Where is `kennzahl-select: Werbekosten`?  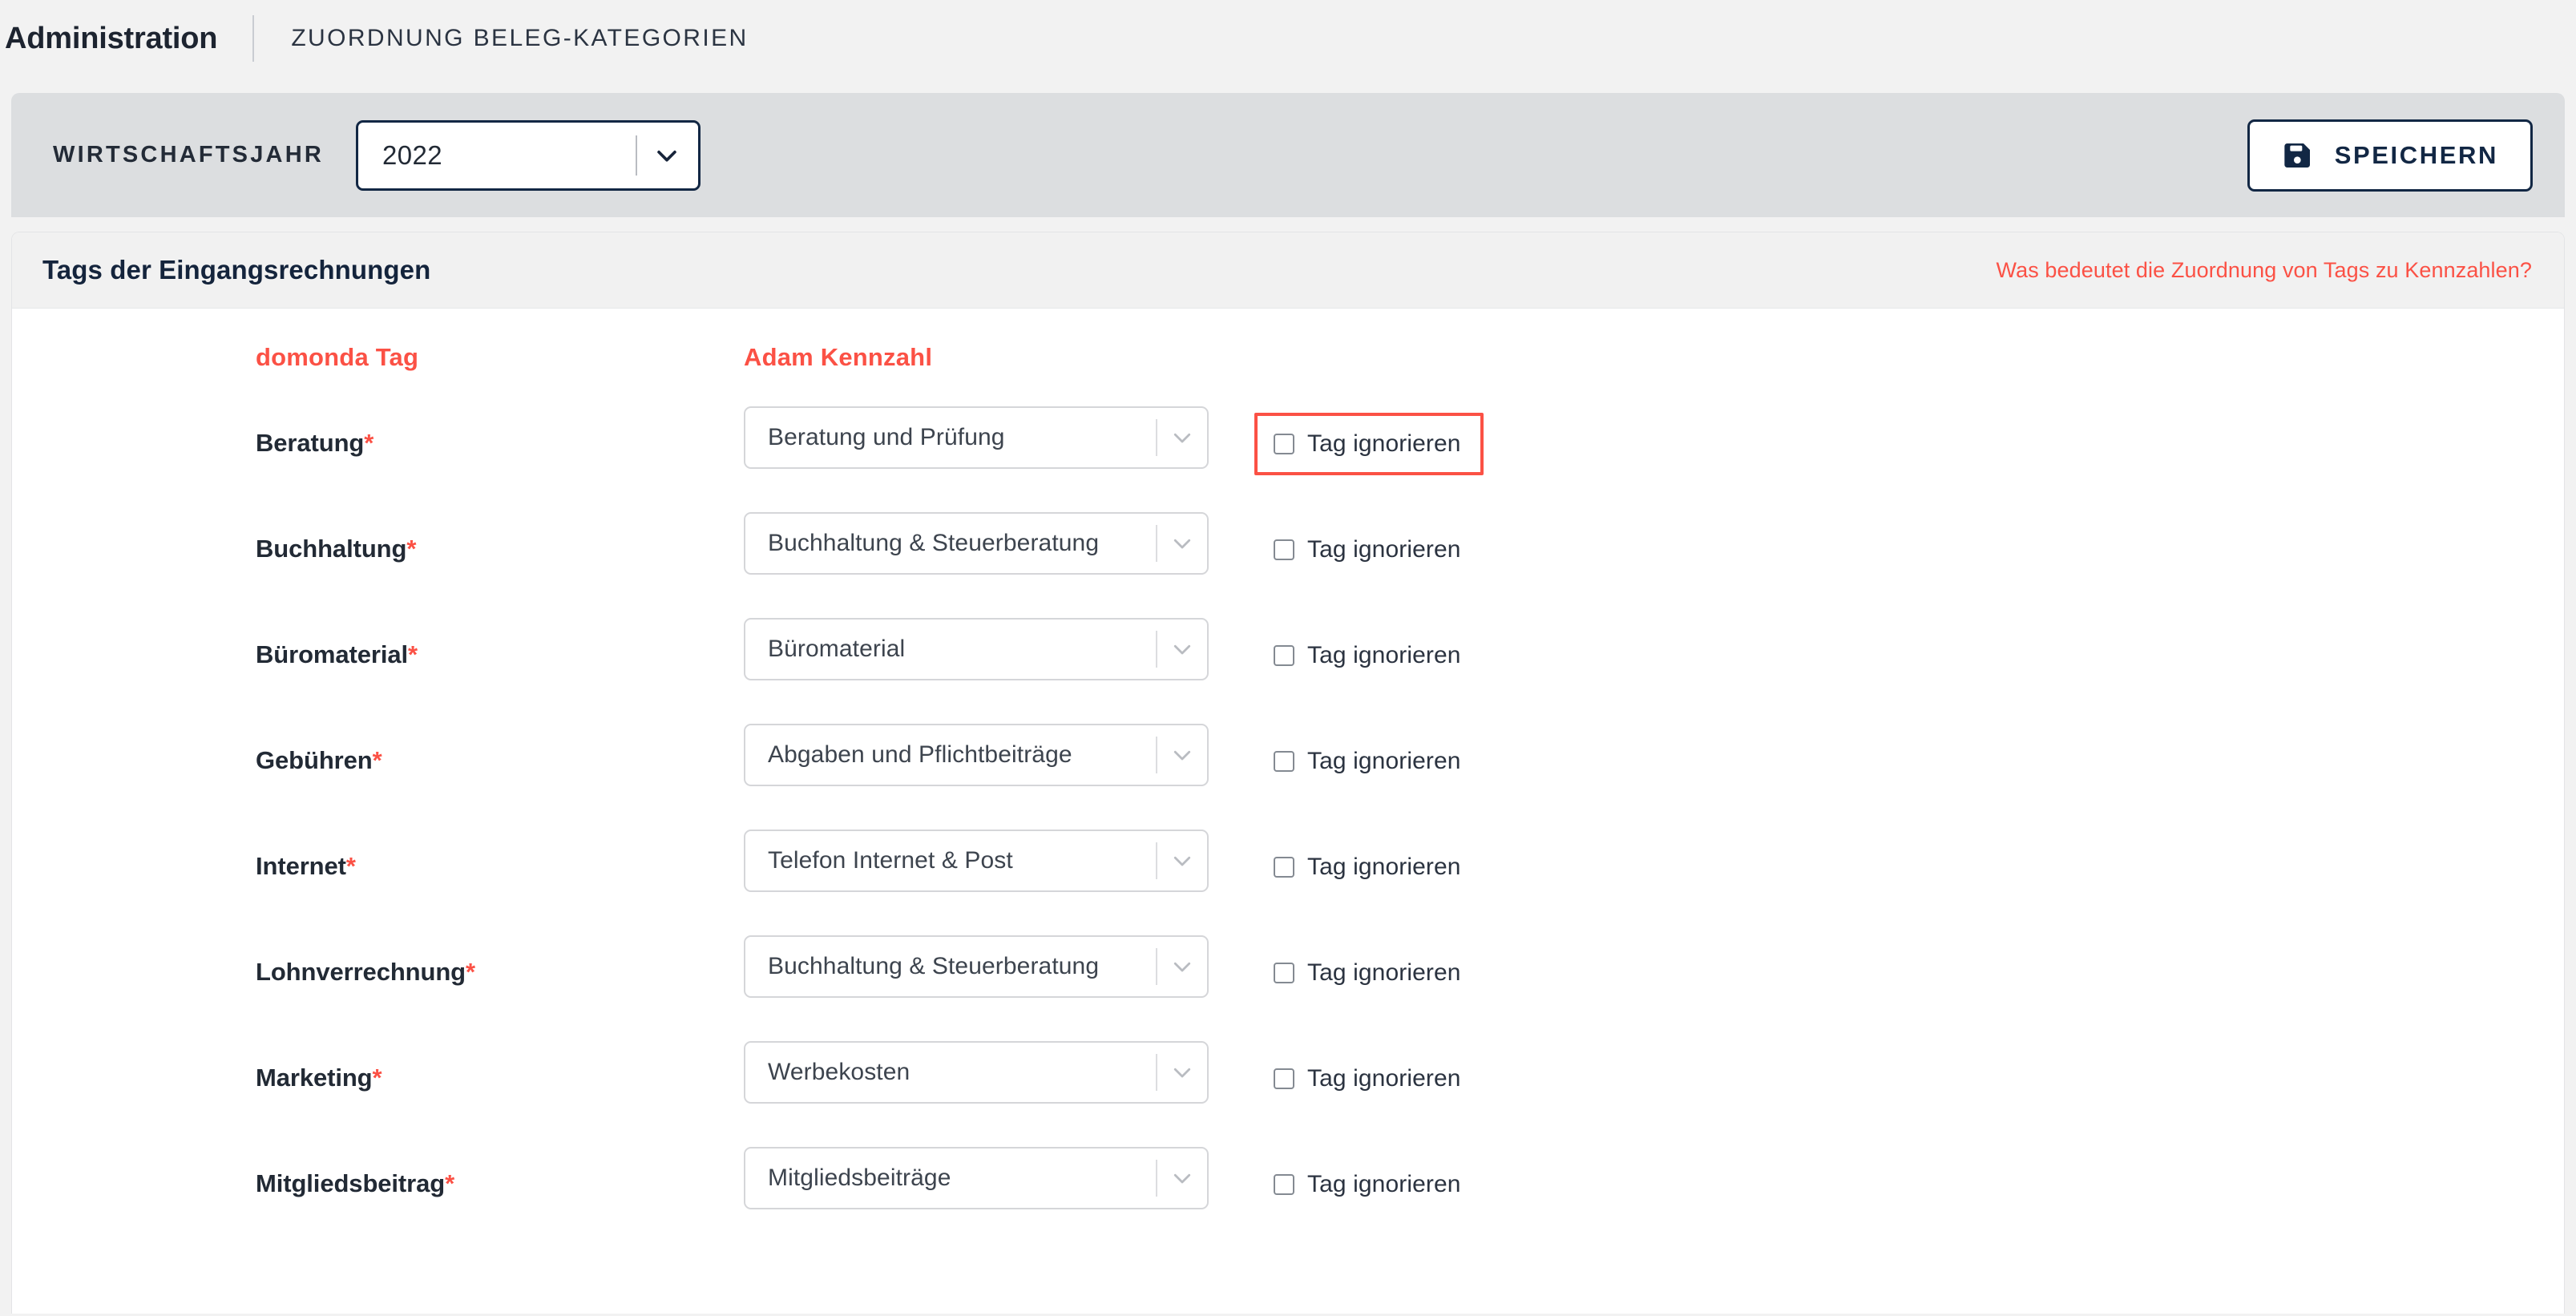
kennzahl-select: Werbekosten is located at coordinates (977, 1072).